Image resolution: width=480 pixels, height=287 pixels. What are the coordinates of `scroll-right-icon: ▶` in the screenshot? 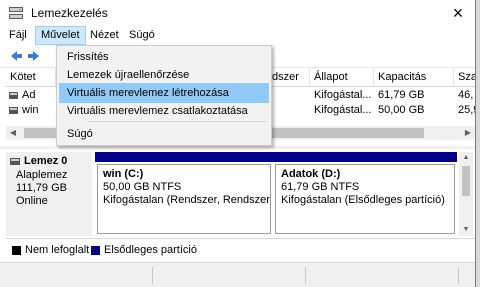 It's located at (468, 133).